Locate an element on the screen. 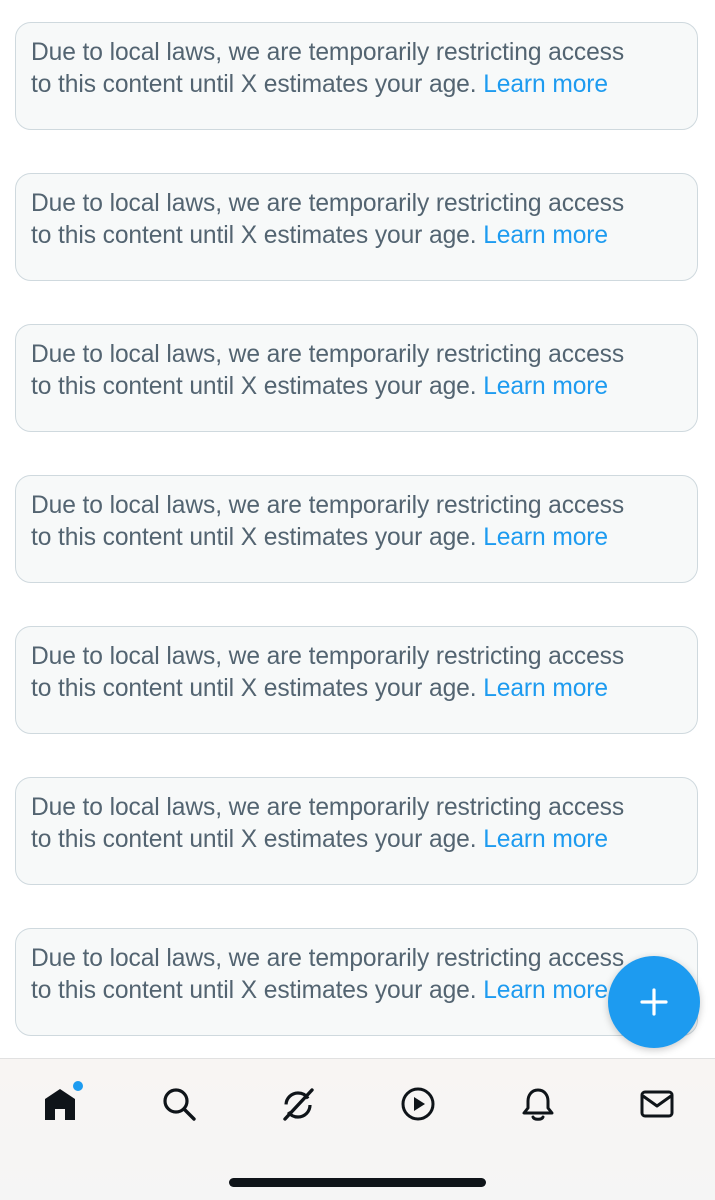  tab-search is located at coordinates (179, 1104).